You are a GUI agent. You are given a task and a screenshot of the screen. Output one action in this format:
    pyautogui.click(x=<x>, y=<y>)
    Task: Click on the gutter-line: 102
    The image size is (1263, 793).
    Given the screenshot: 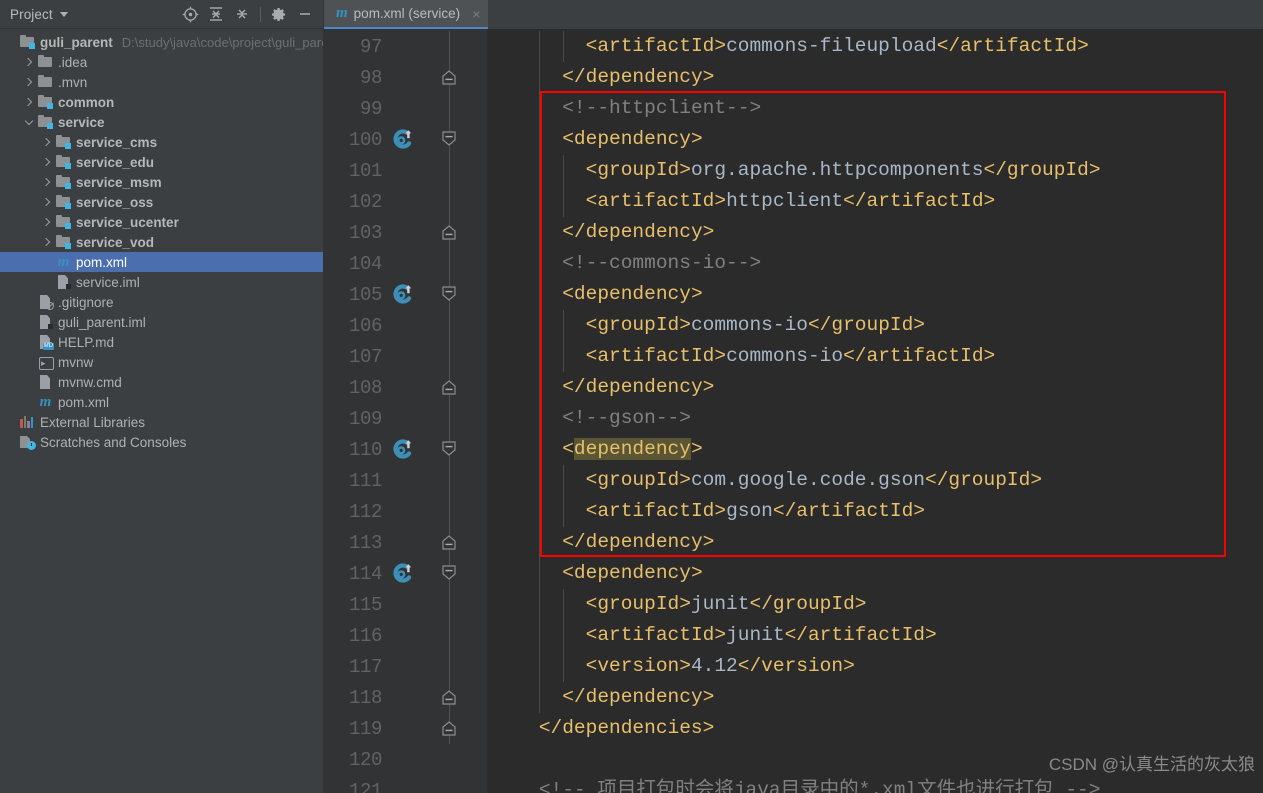 What is the action you would take?
    pyautogui.click(x=405, y=201)
    